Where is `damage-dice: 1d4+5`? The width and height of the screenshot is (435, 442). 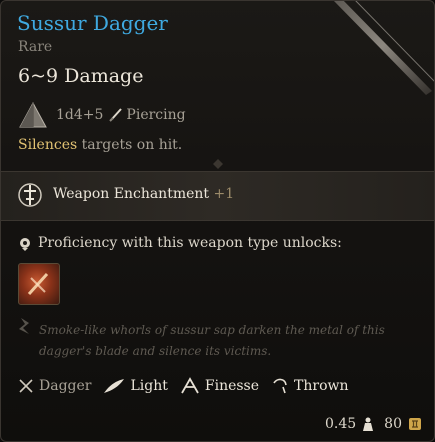
damage-dice: 1d4+5 is located at coordinates (80, 115).